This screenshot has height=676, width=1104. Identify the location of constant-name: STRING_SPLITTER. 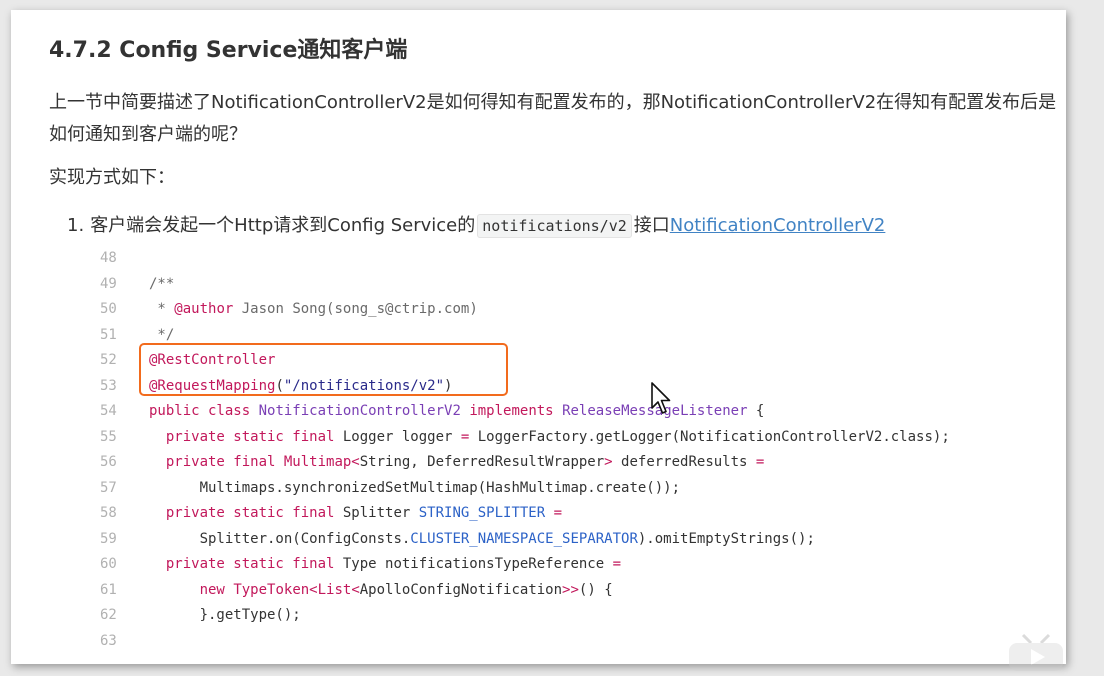
(482, 513).